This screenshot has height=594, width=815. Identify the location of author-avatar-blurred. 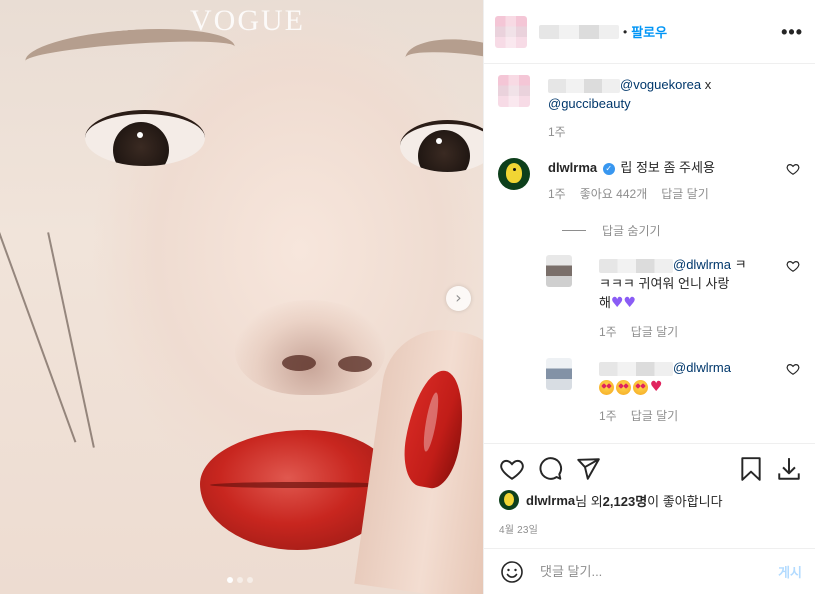
(511, 31).